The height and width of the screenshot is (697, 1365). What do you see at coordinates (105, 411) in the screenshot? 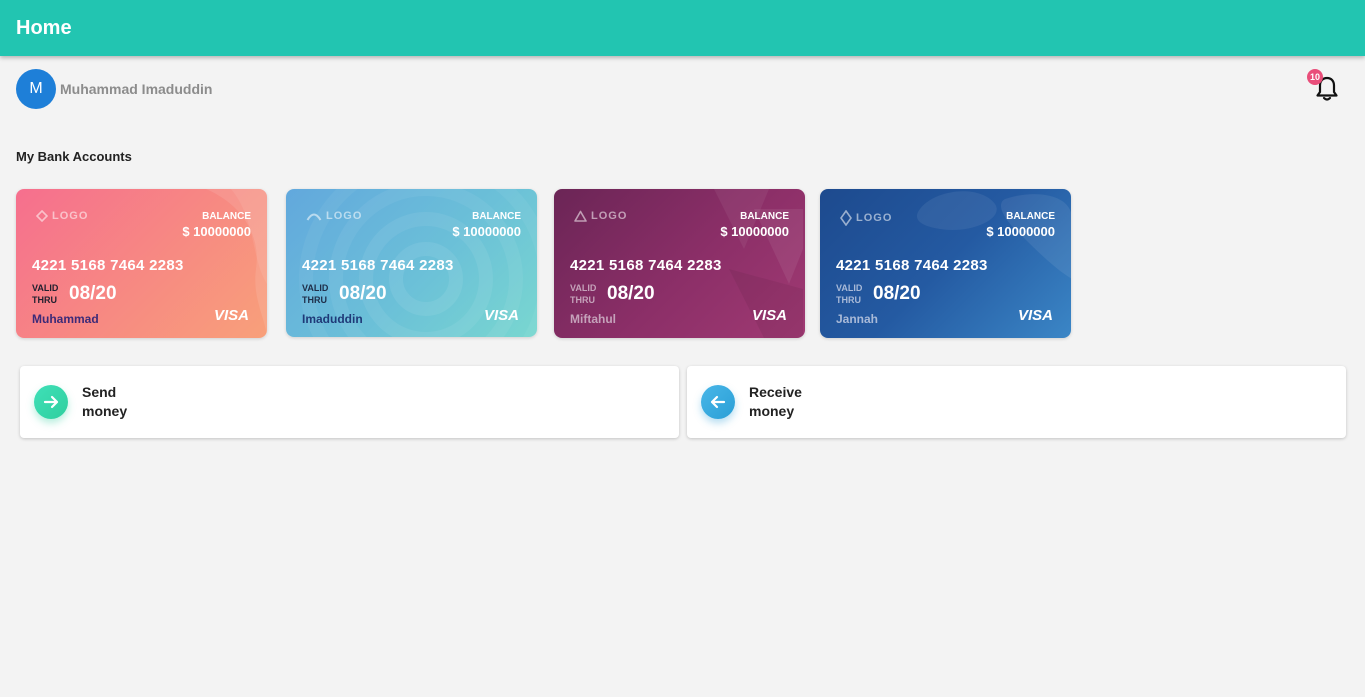
I see `send-label-line2: money` at bounding box center [105, 411].